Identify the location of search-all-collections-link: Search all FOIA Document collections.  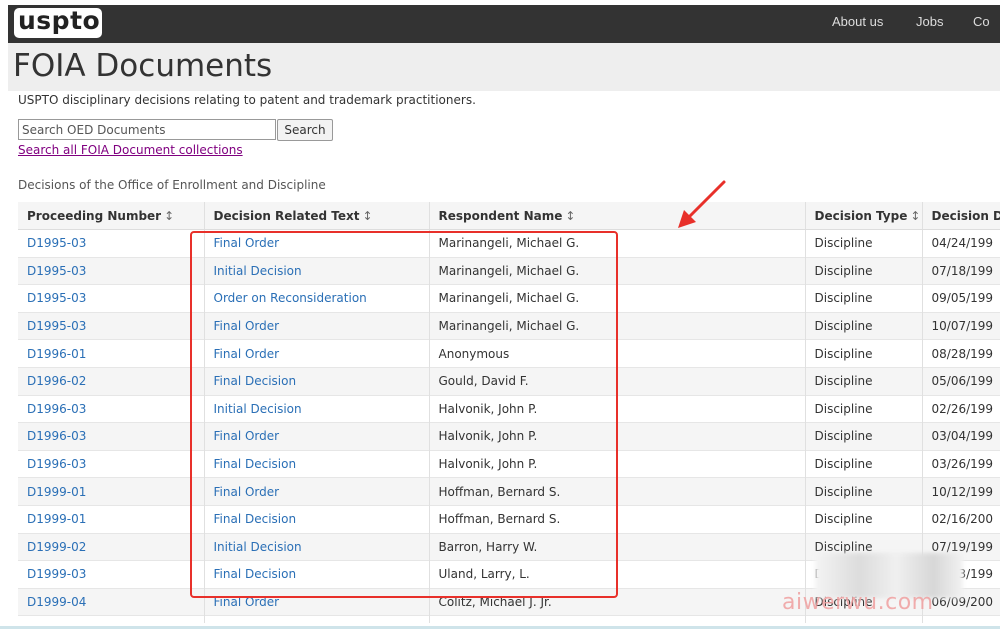
(130, 150).